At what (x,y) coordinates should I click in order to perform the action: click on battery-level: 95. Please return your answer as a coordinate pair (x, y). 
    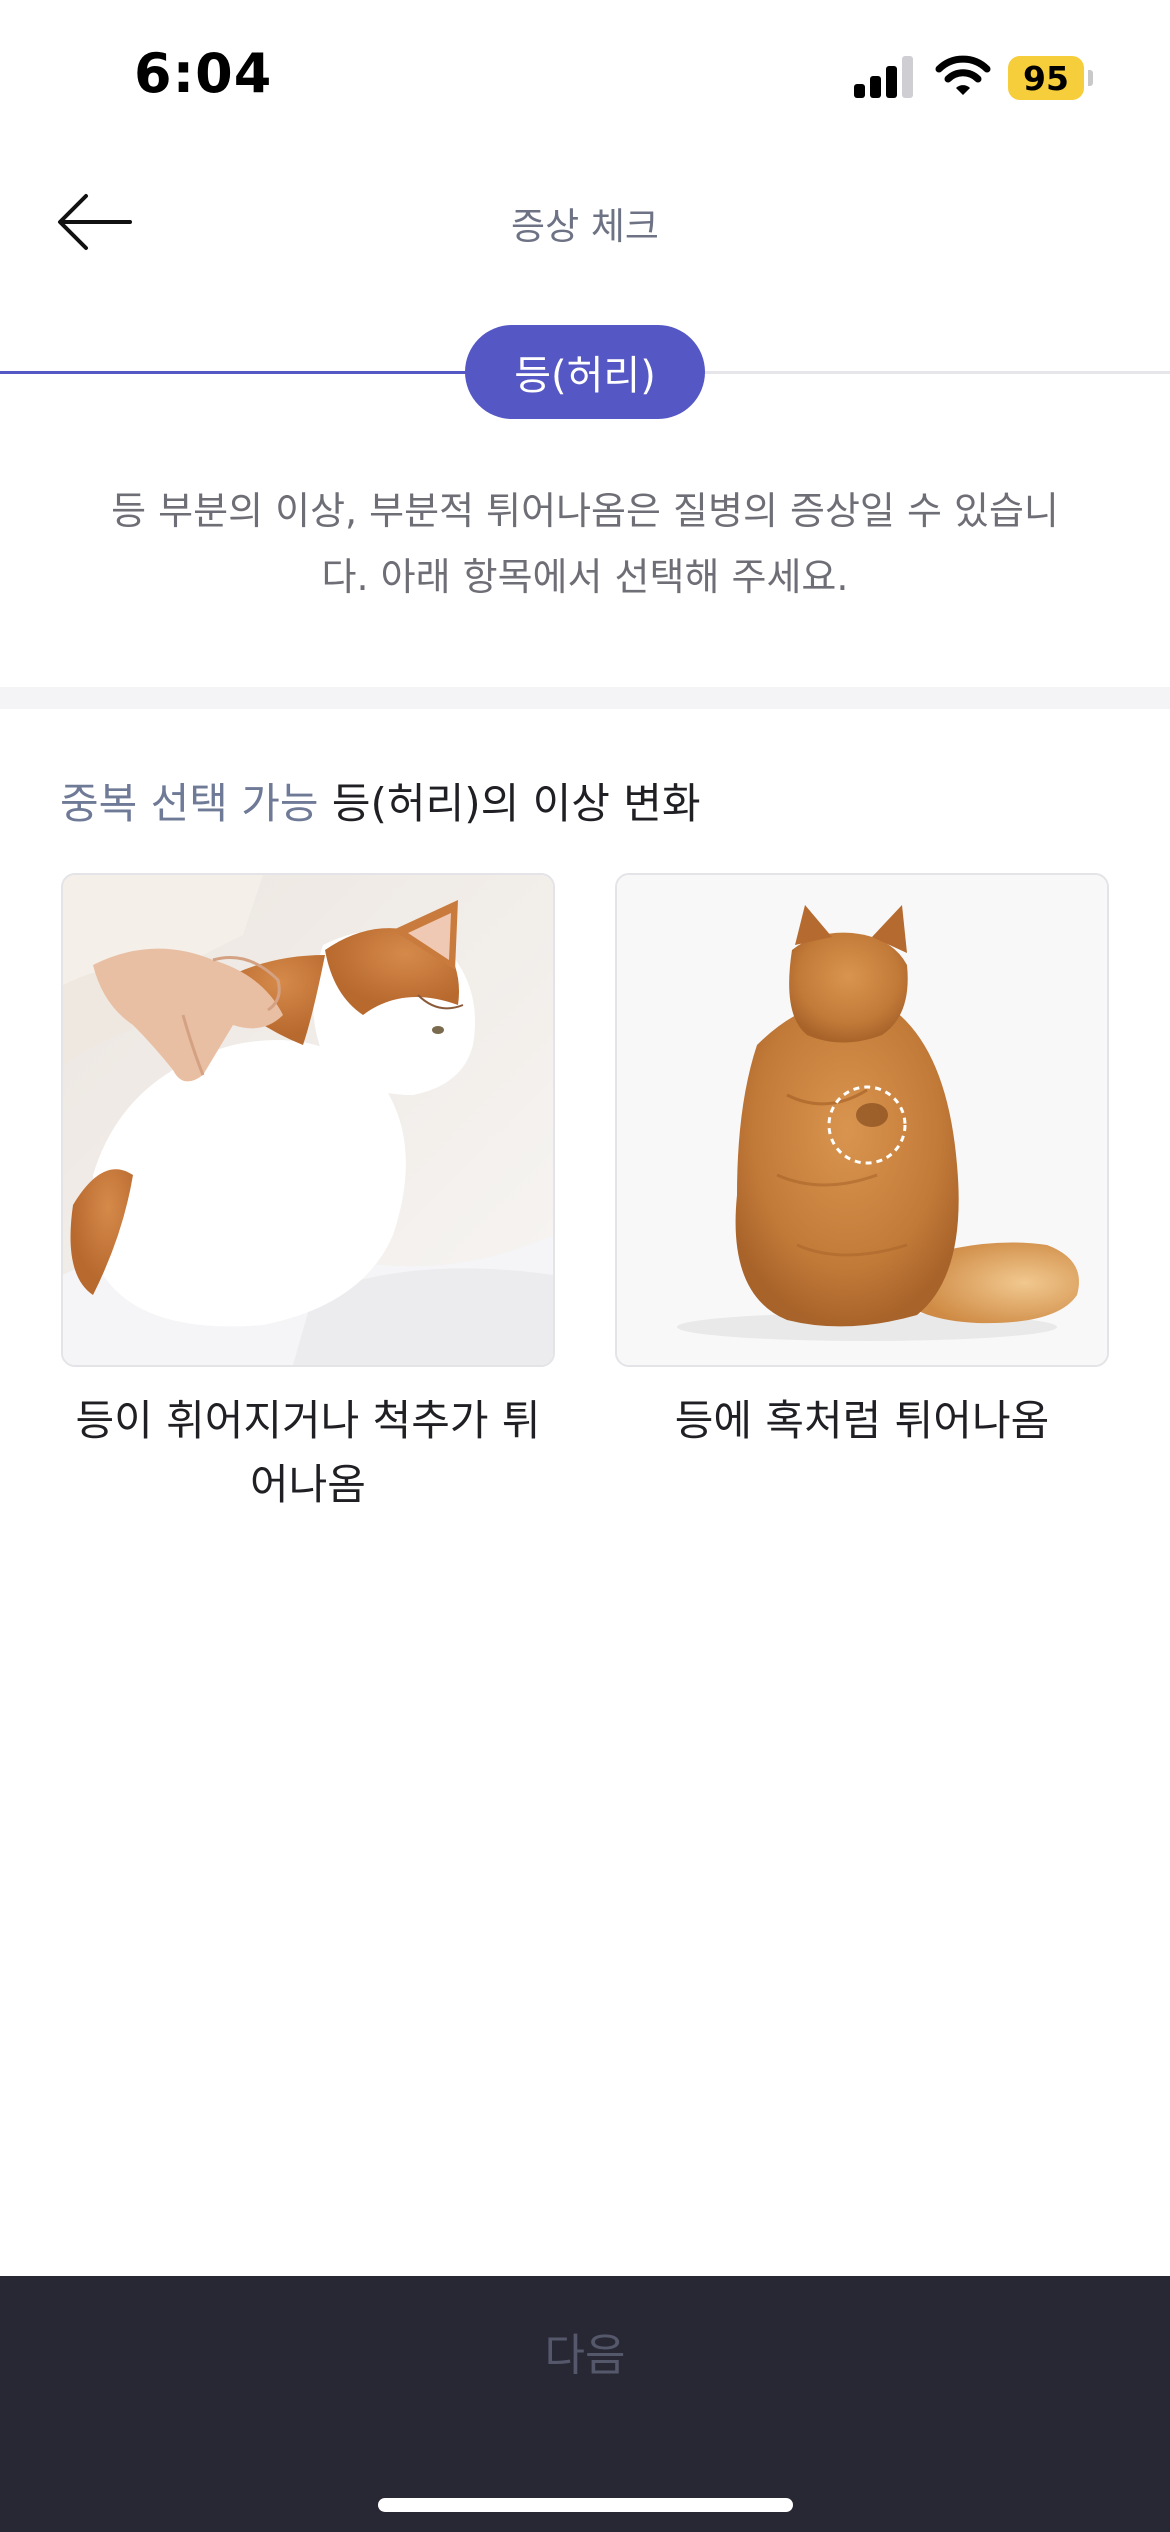
    Looking at the image, I should click on (1046, 78).